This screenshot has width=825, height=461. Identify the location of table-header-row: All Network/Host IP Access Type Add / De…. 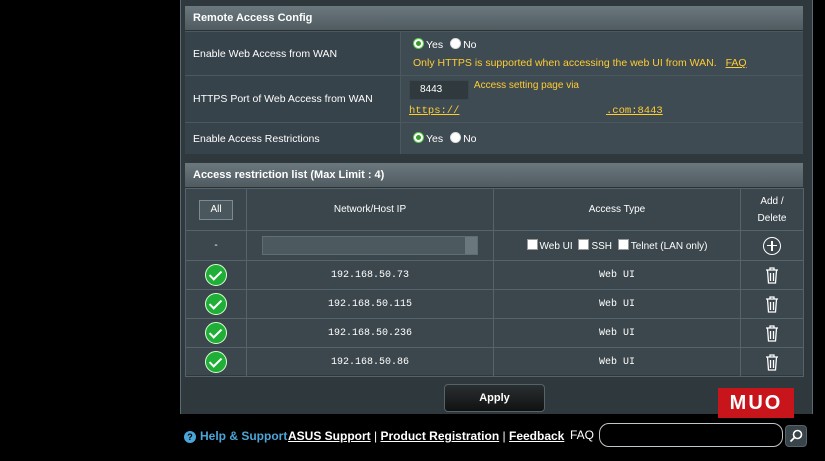
(494, 209).